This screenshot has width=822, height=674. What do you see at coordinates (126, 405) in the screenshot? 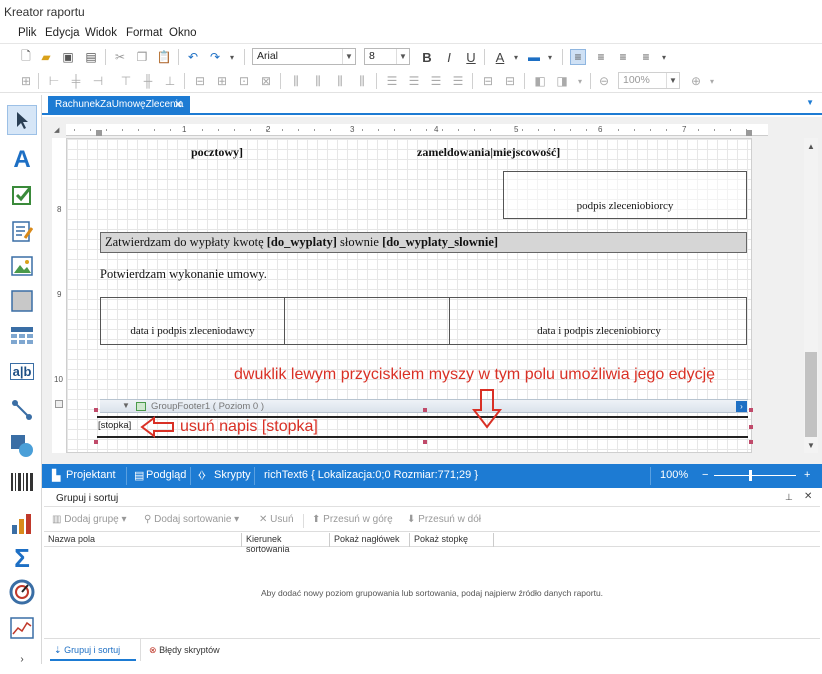
I see `band-expand-icon: ▼` at bounding box center [126, 405].